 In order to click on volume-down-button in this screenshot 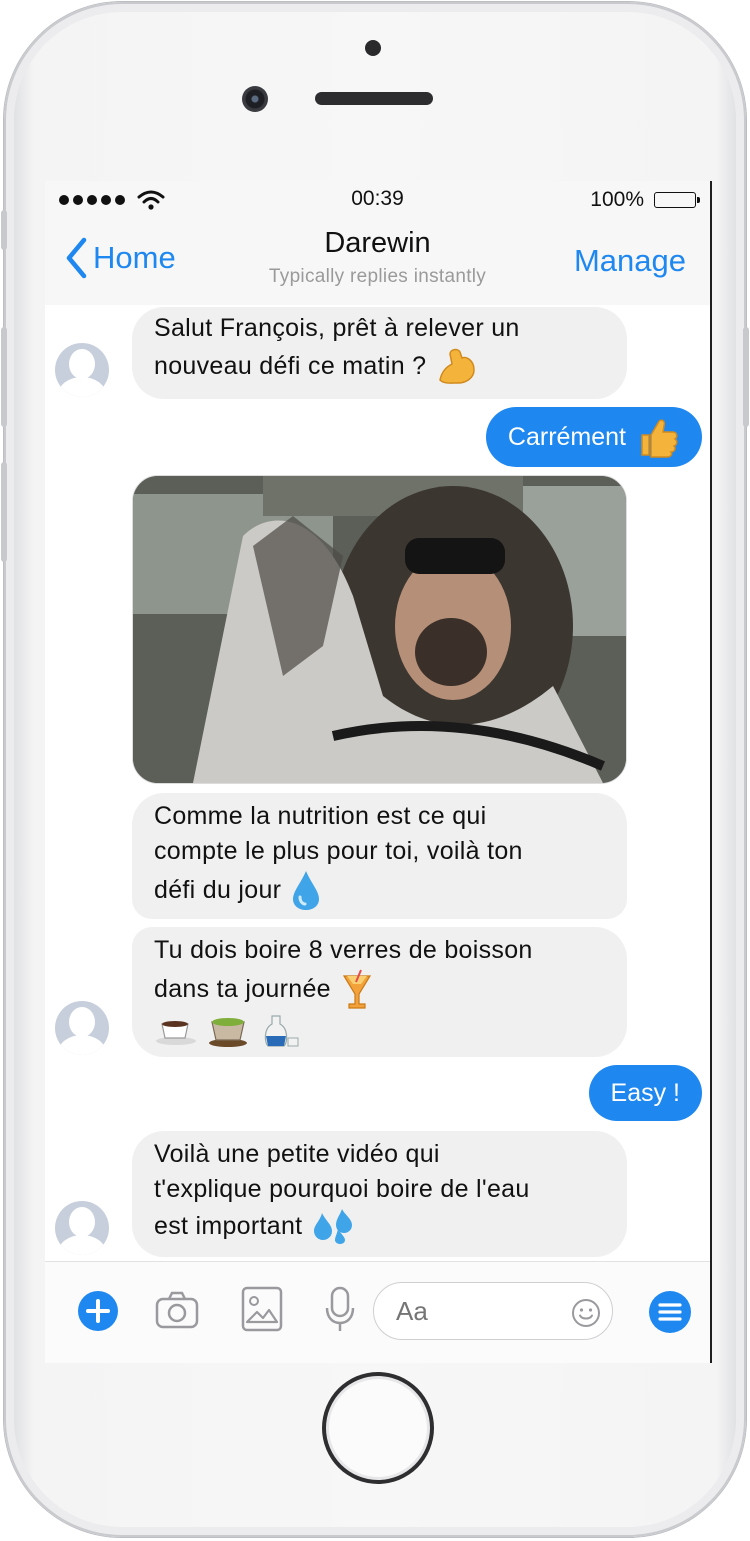, I will do `click(4, 512)`.